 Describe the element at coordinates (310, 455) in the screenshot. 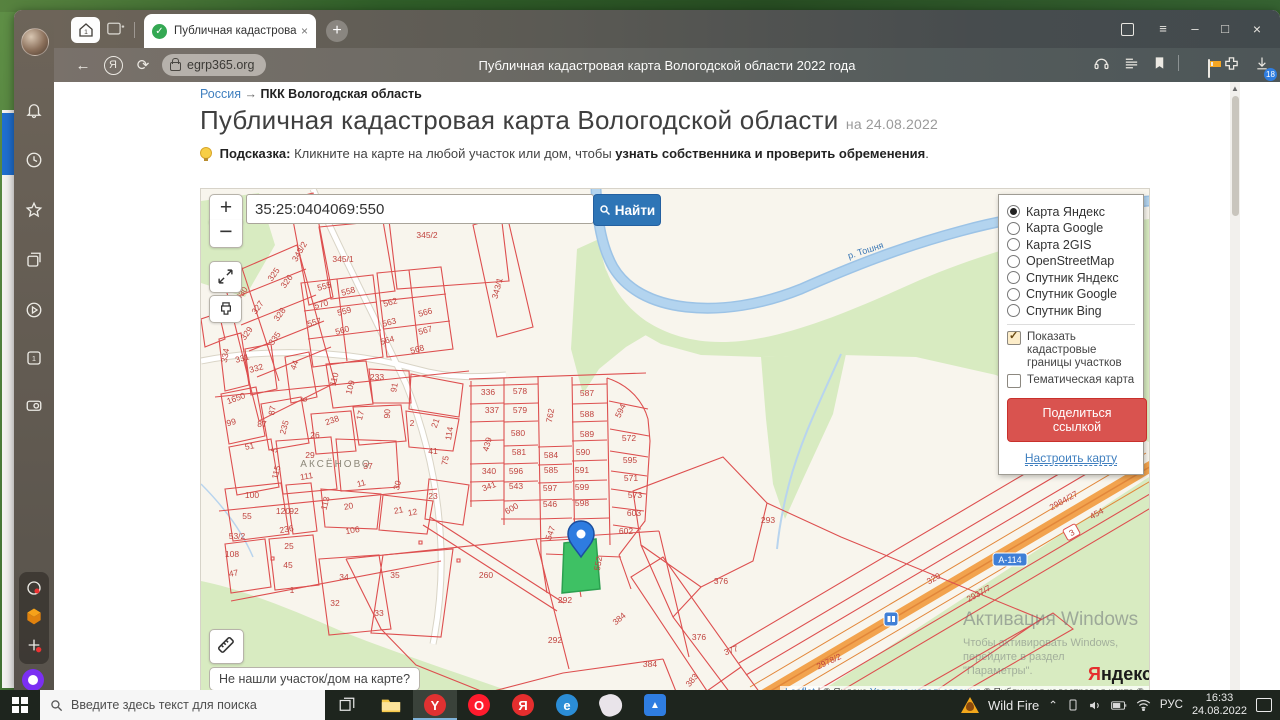

I see `parcel-label: 29` at that location.